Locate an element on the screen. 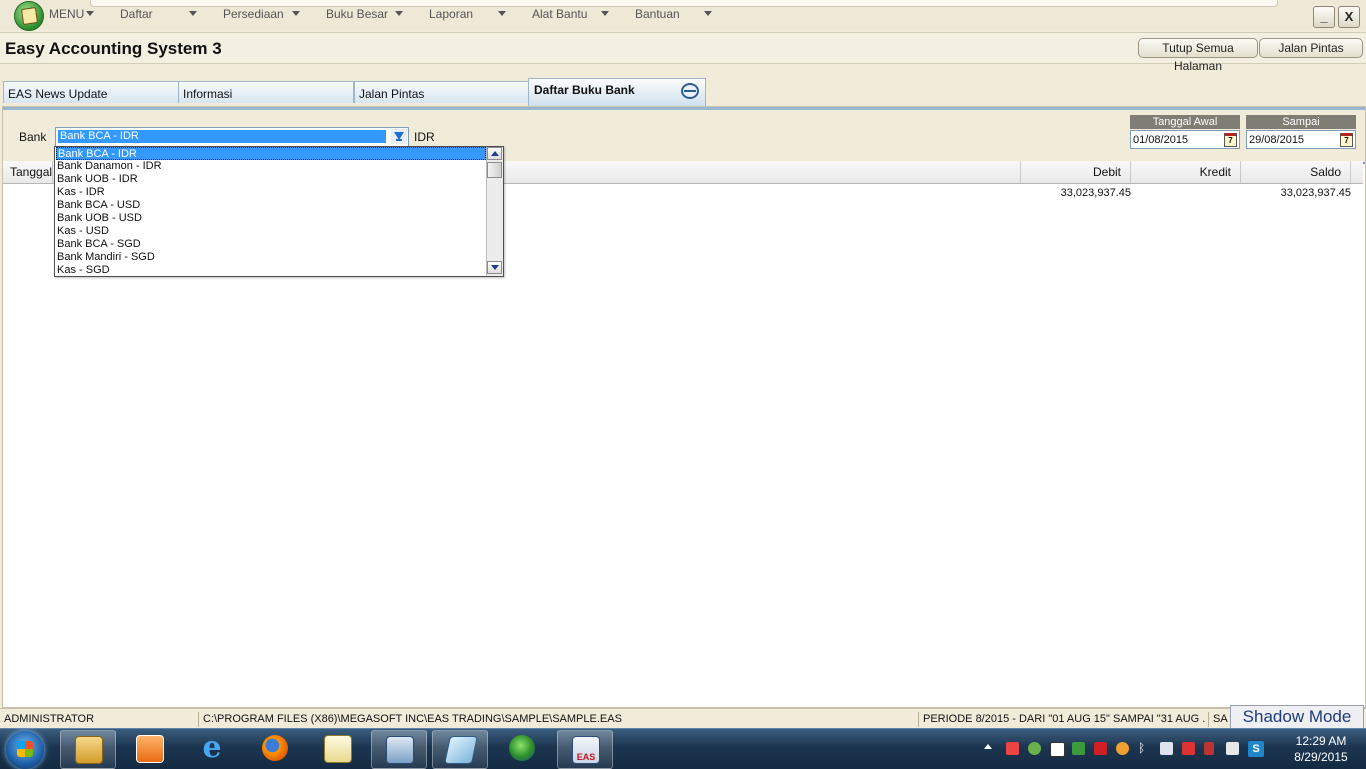  dropdown-option: Kas - USD is located at coordinates (271, 231).